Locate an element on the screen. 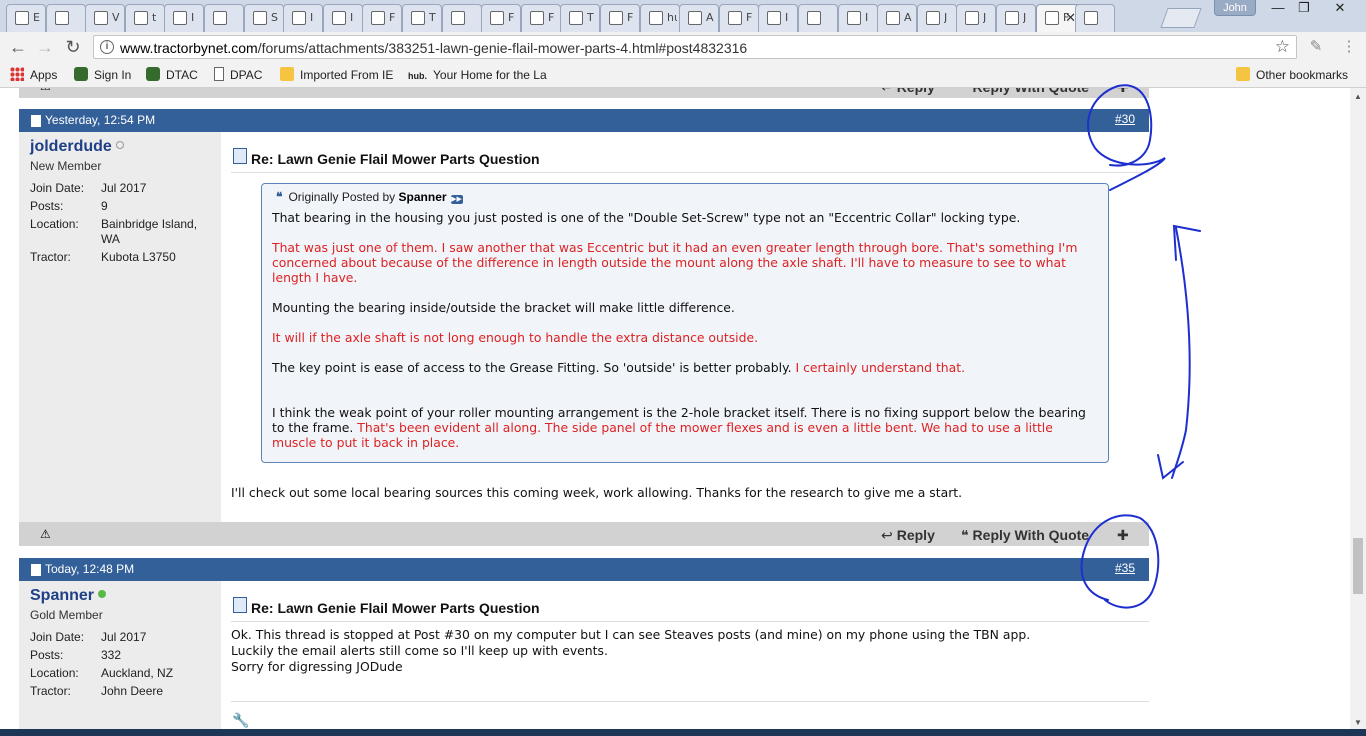  reply-label: Reply is located at coordinates (916, 91).